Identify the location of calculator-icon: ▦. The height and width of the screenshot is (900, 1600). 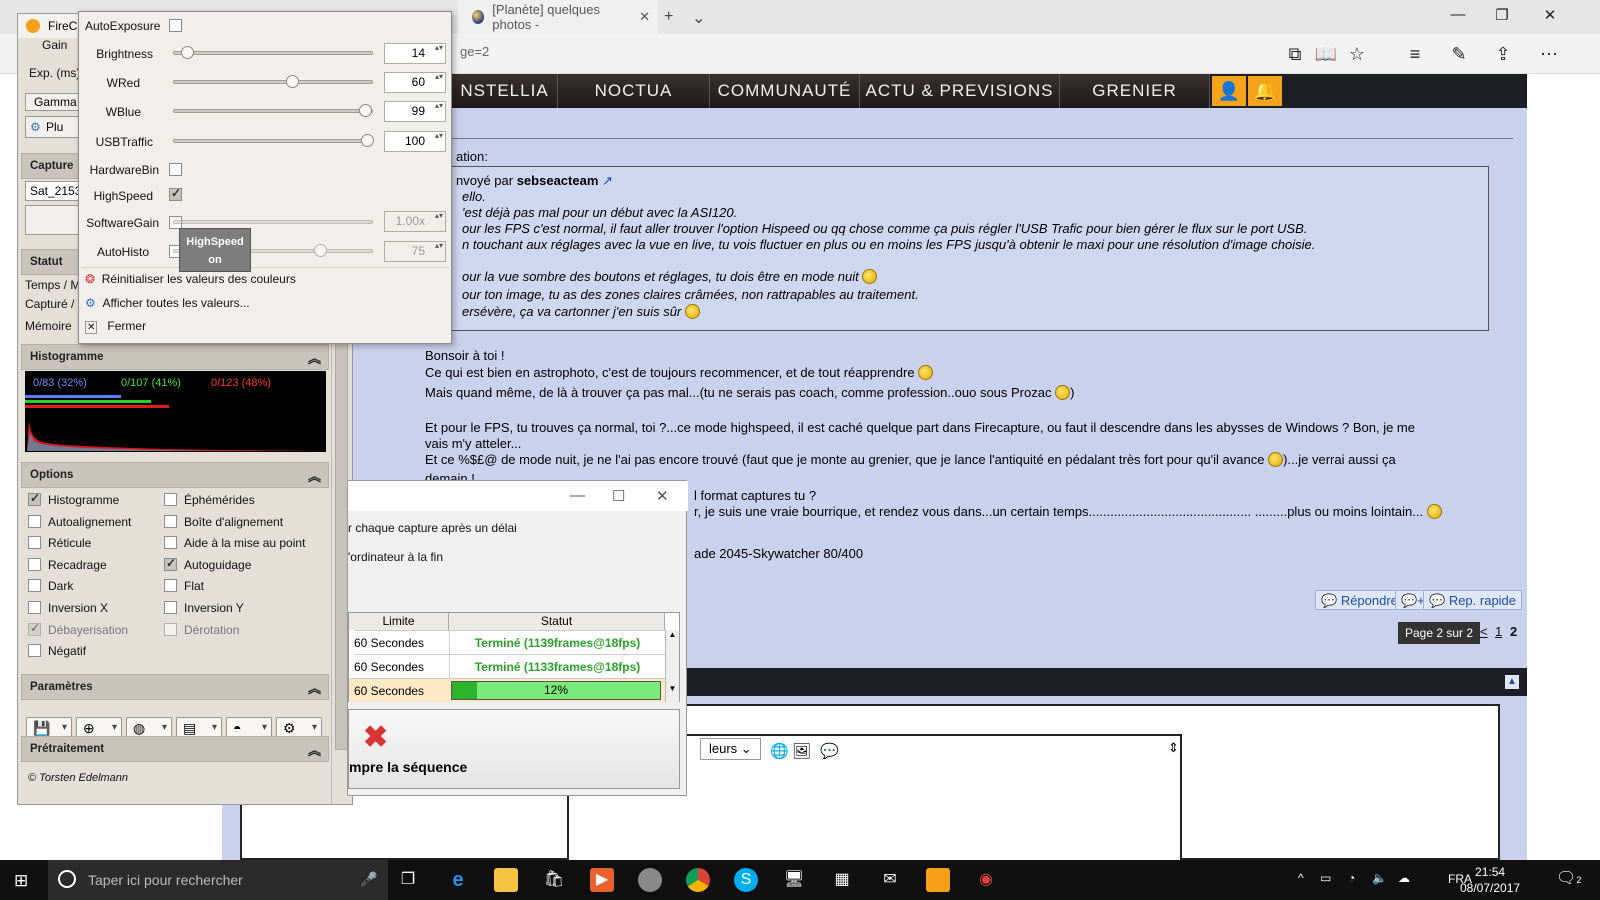
(842, 880).